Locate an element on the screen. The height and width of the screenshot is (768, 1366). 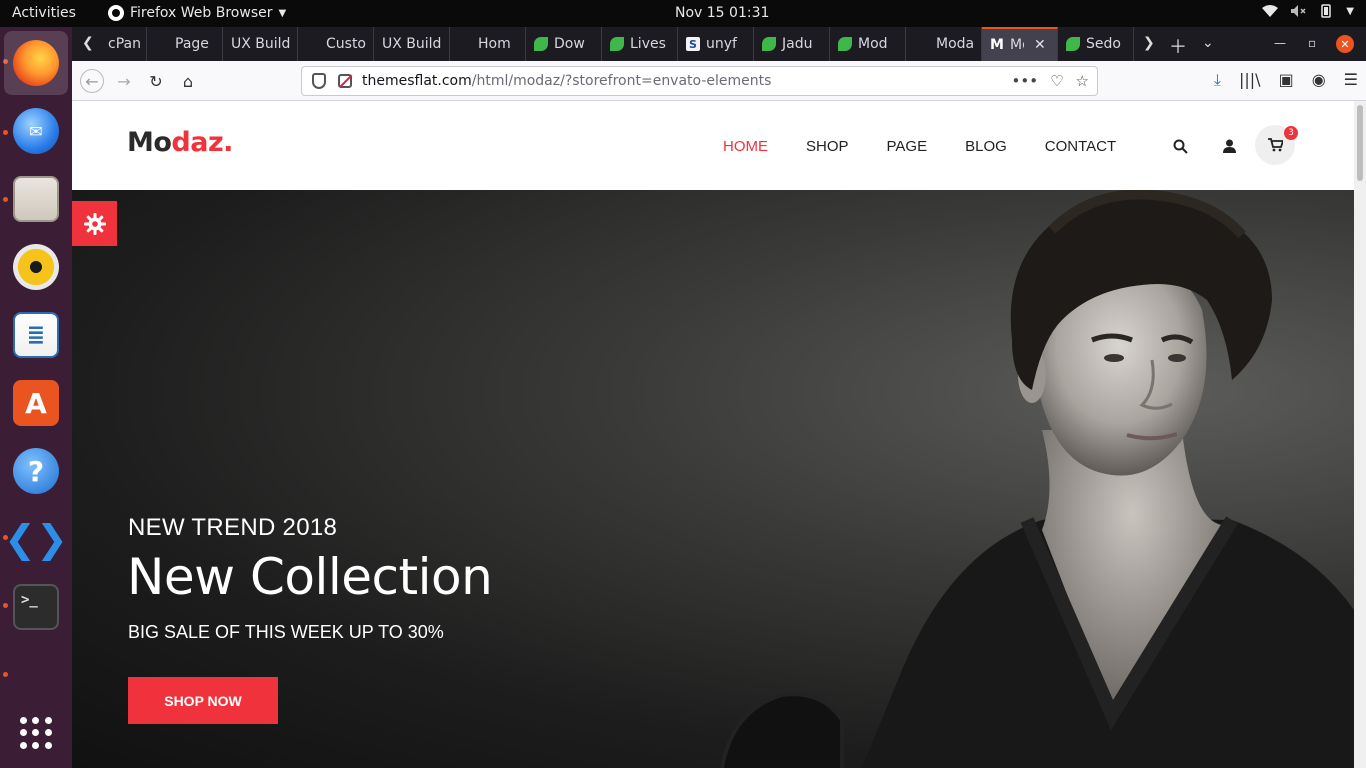
activities-button: Activities is located at coordinates (44, 13).